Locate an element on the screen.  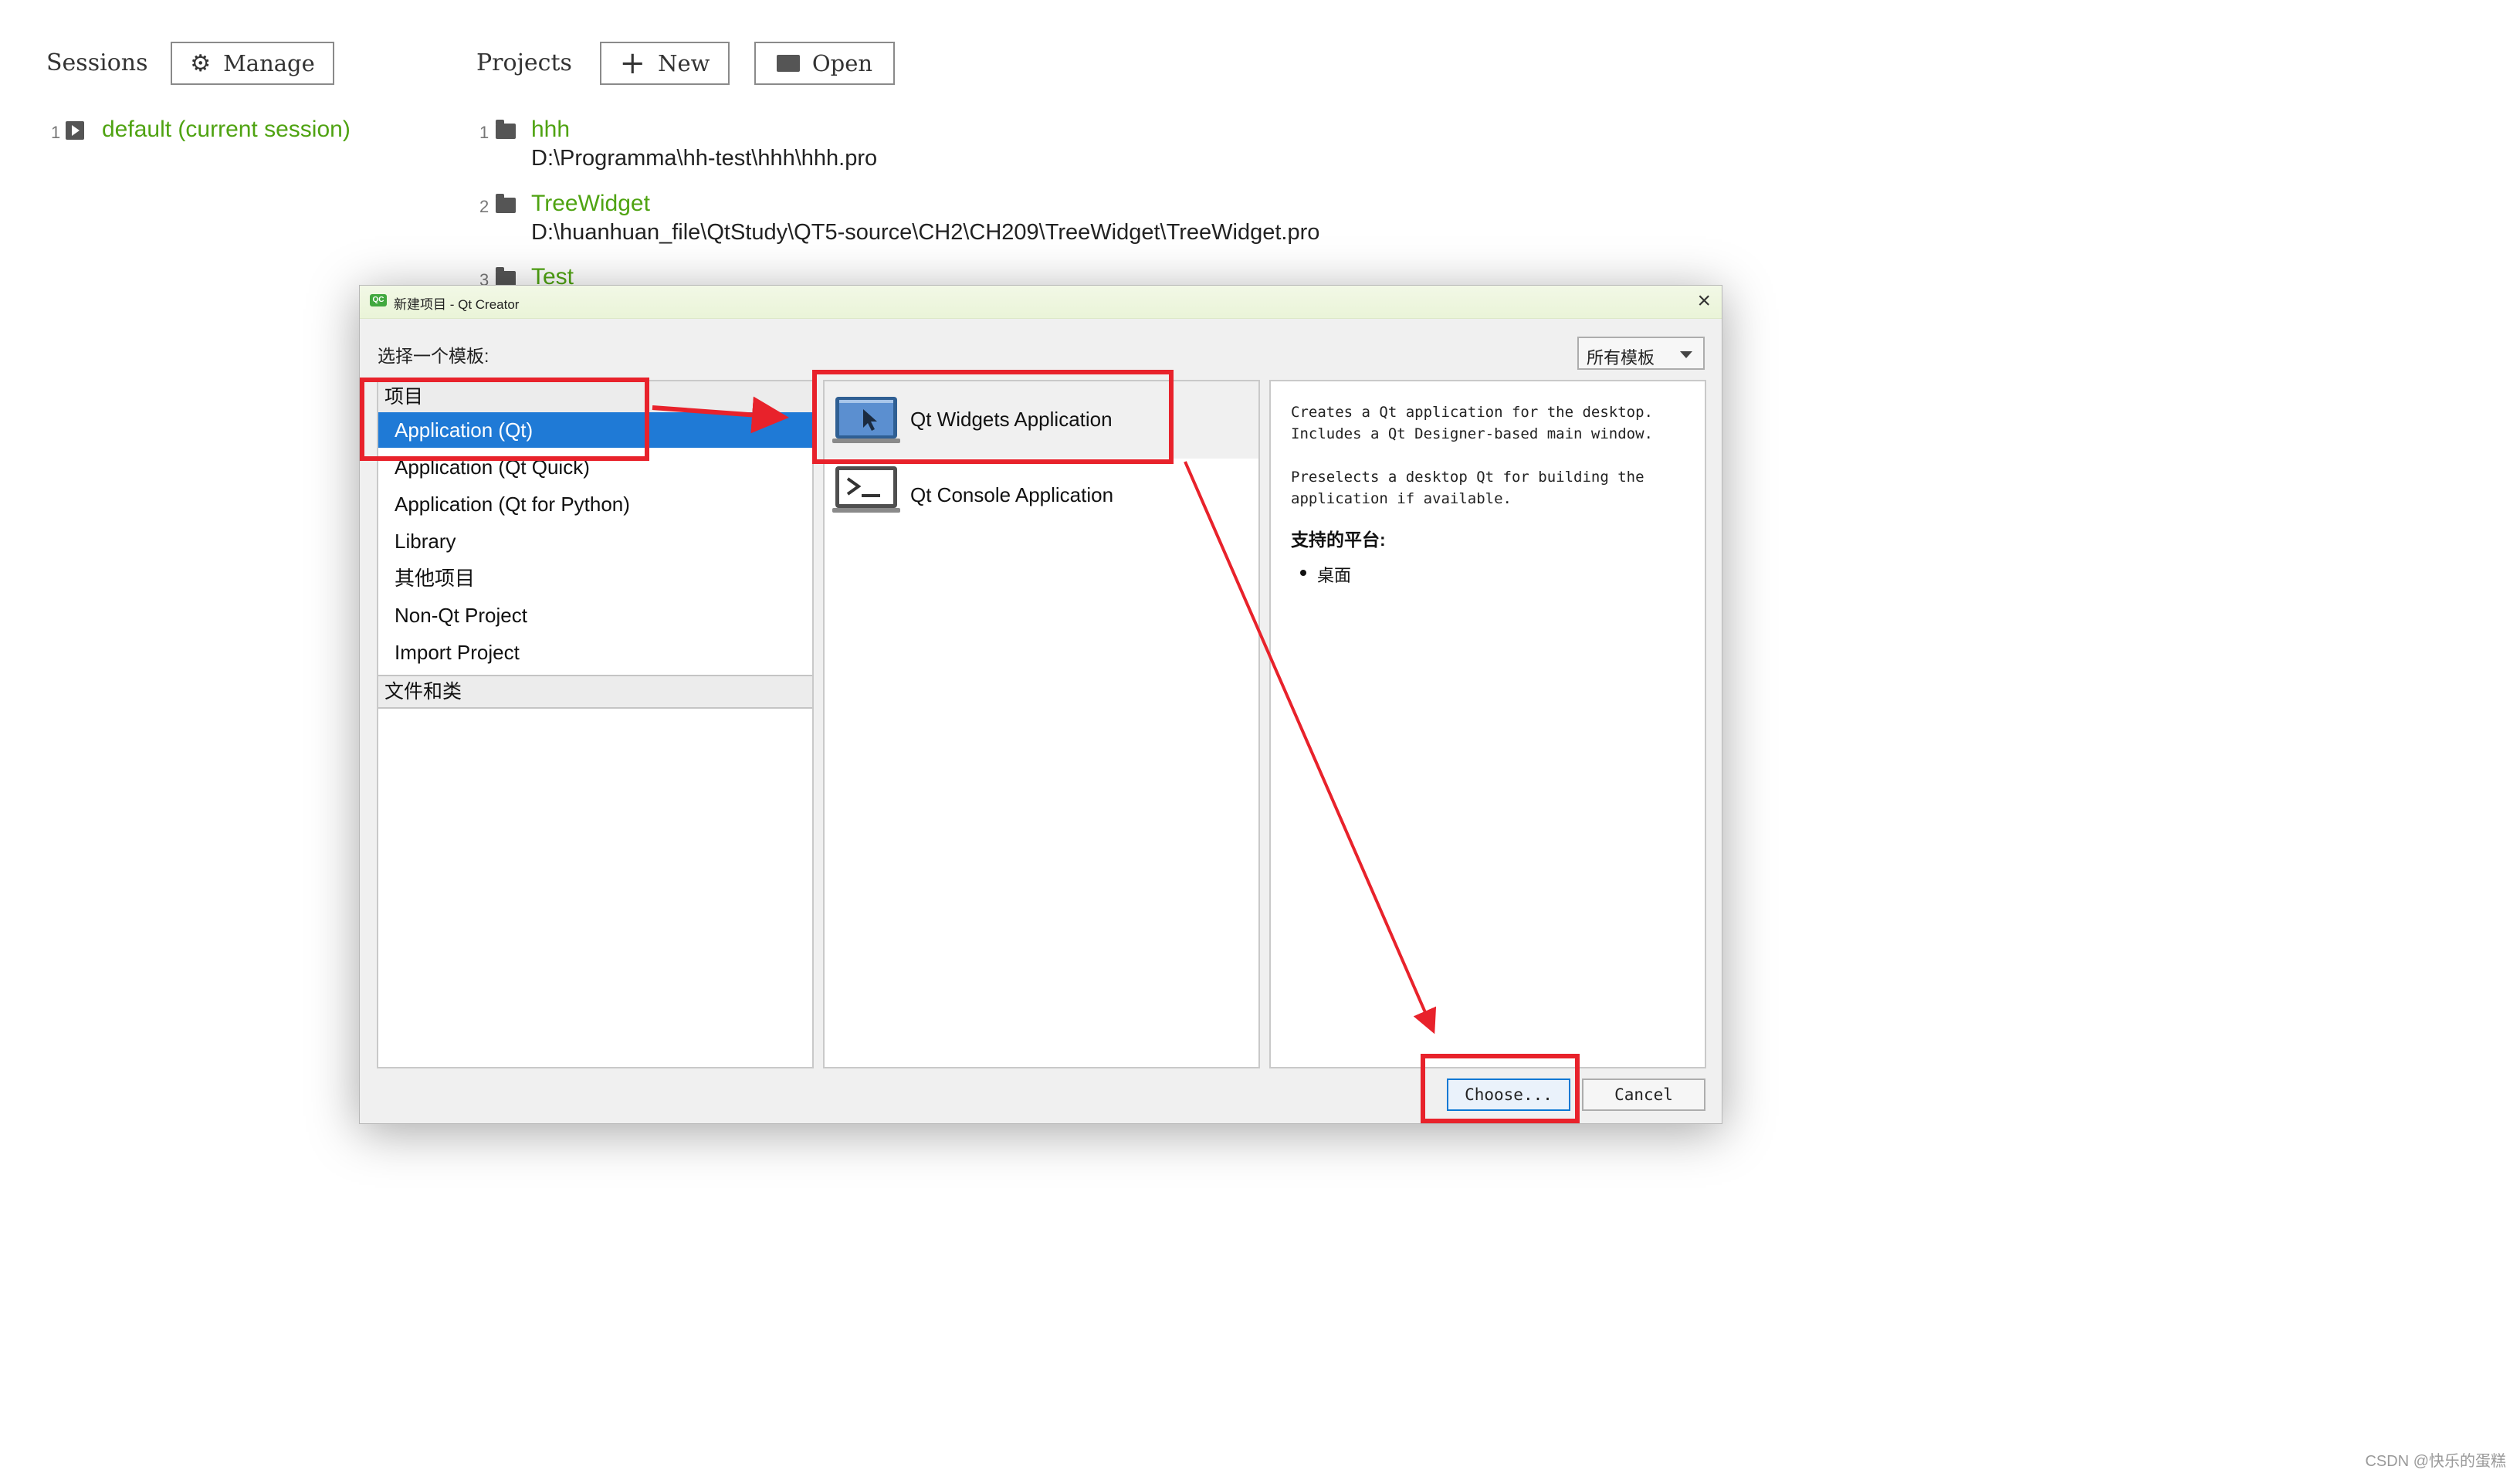
watermark: CSDN @快乐的蛋糕 is located at coordinates (2435, 1461).